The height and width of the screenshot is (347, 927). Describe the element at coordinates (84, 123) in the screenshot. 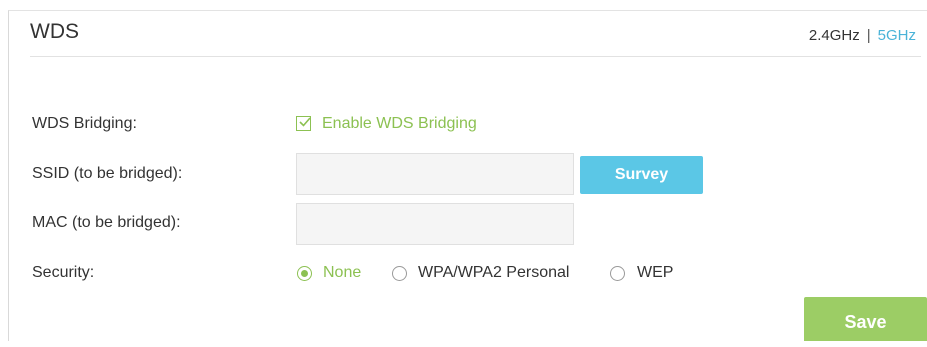

I see `wds-bridging-label: WDS Bridging:` at that location.